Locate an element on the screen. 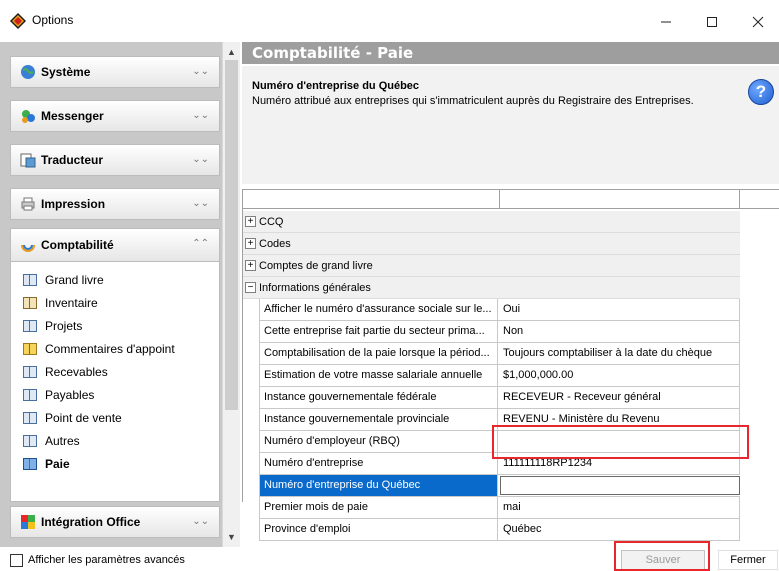 This screenshot has height=571, width=779. sidebar-item-label: Autres is located at coordinates (62, 441).